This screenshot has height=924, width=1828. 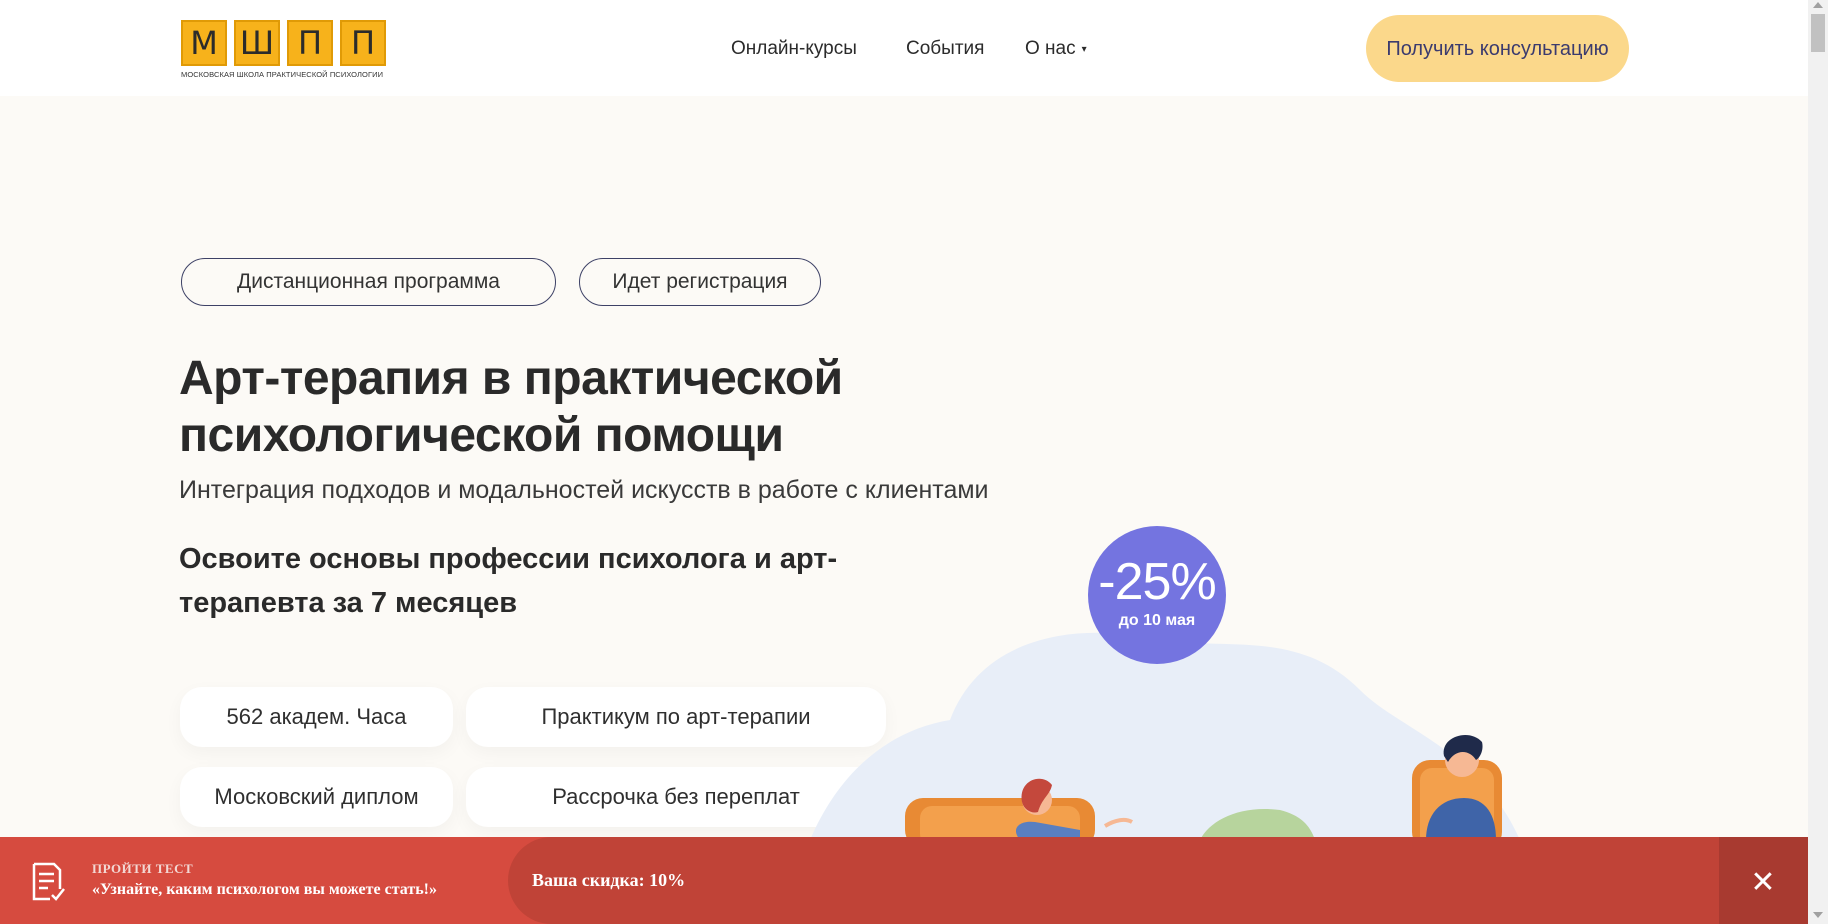 What do you see at coordinates (609, 880) in the screenshot?
I see `banner-discount: Ваша скидка: 10%` at bounding box center [609, 880].